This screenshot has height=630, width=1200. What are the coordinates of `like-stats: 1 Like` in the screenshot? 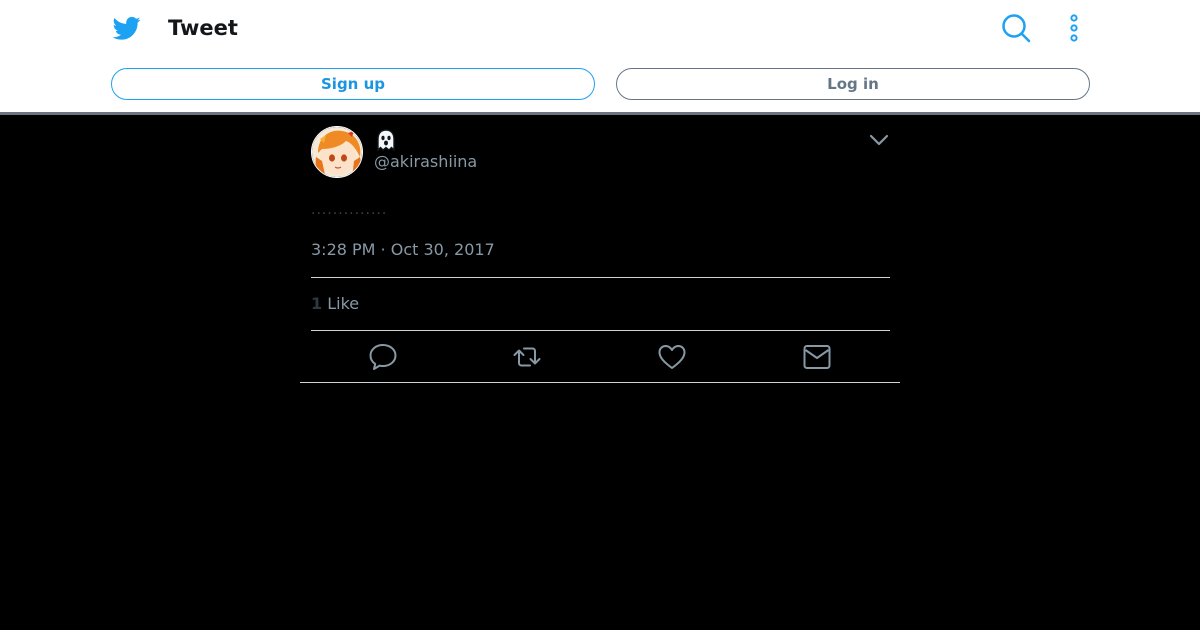 It's located at (335, 304).